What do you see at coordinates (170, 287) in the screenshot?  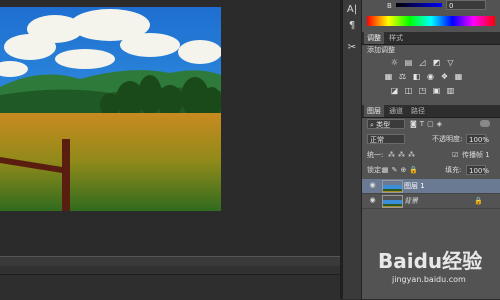 I see `timeline-panel` at bounding box center [170, 287].